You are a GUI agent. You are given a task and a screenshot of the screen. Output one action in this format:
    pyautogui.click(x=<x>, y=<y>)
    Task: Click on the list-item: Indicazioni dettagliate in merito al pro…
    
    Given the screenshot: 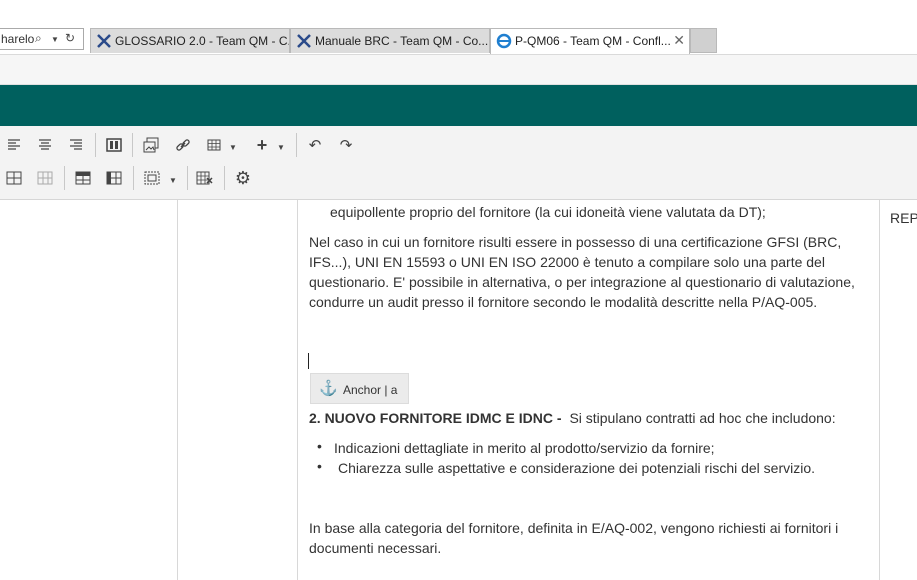 What is the action you would take?
    pyautogui.click(x=524, y=448)
    